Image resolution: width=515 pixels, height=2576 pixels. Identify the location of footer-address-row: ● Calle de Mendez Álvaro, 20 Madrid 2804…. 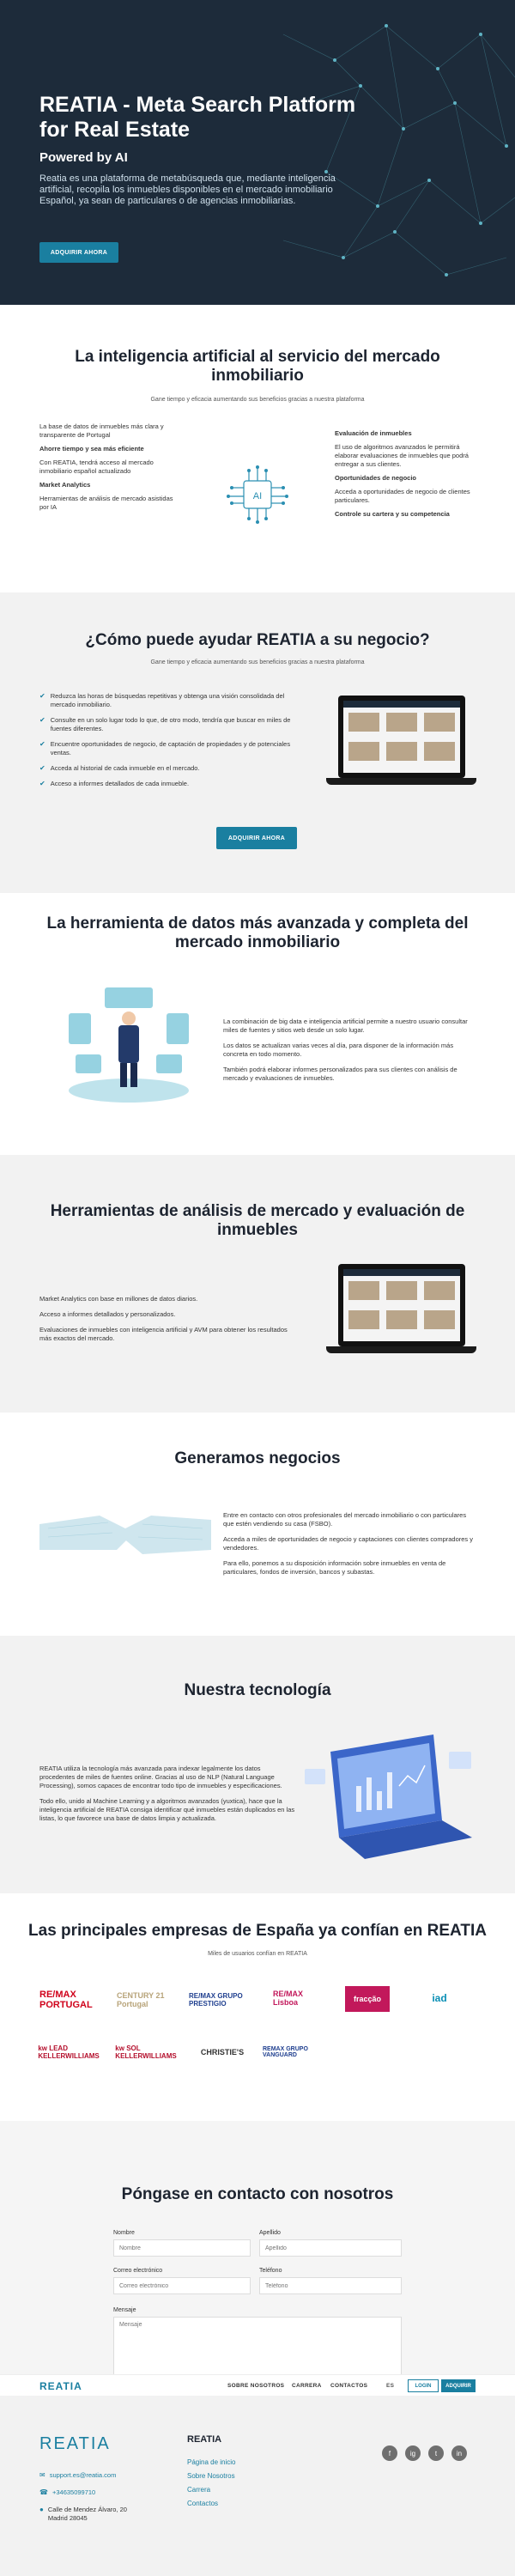
(86, 2514).